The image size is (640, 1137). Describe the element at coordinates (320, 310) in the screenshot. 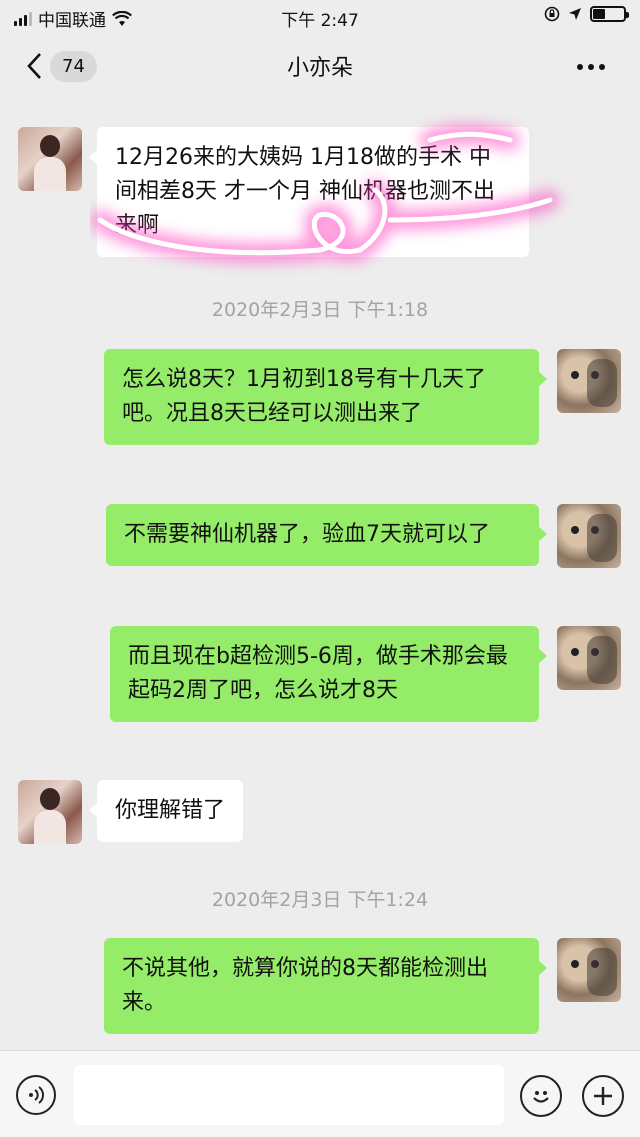

I see `timestamp: 2020年2月3日 下午1:18` at that location.